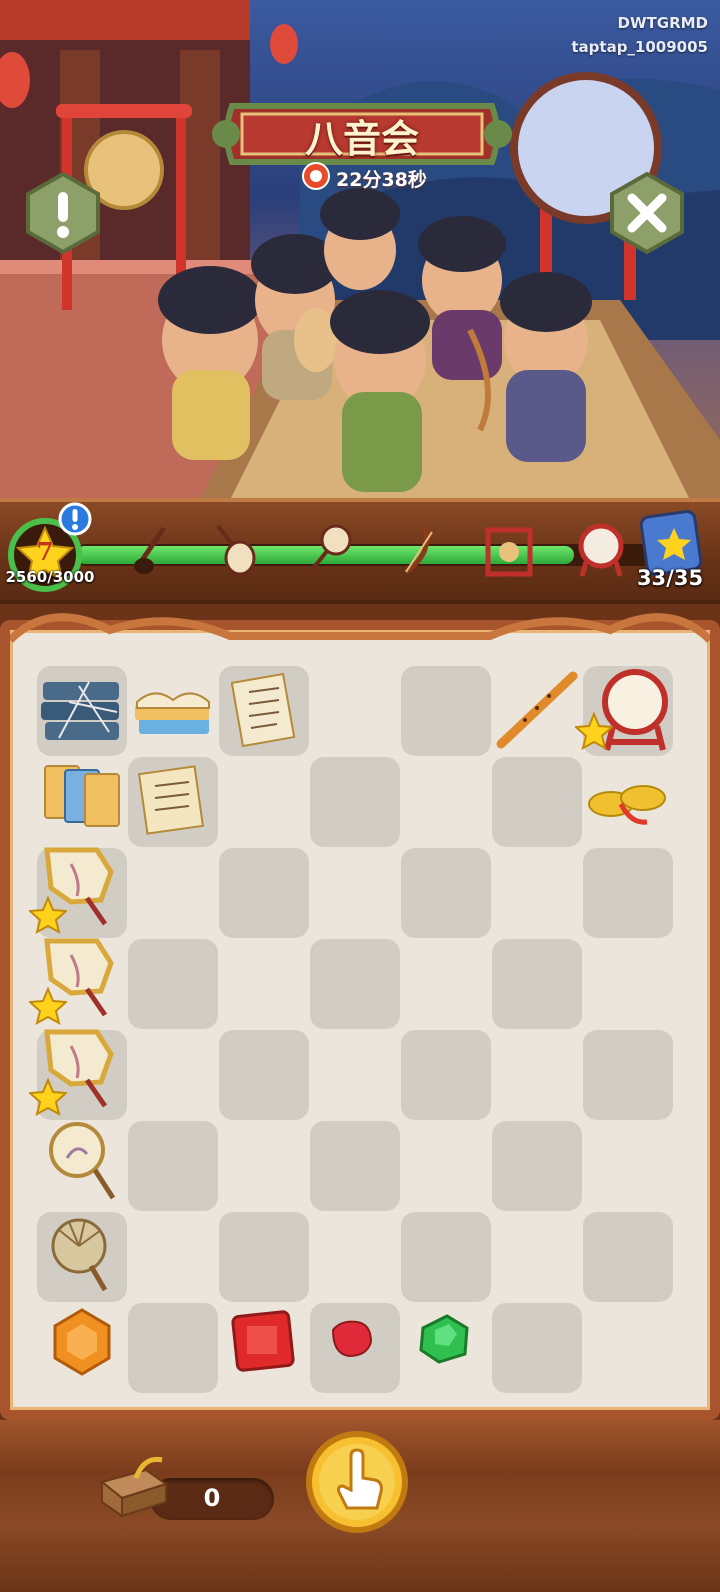  What do you see at coordinates (360, 551) in the screenshot?
I see `event-progress-bar: 7 2560/3000 33/35` at bounding box center [360, 551].